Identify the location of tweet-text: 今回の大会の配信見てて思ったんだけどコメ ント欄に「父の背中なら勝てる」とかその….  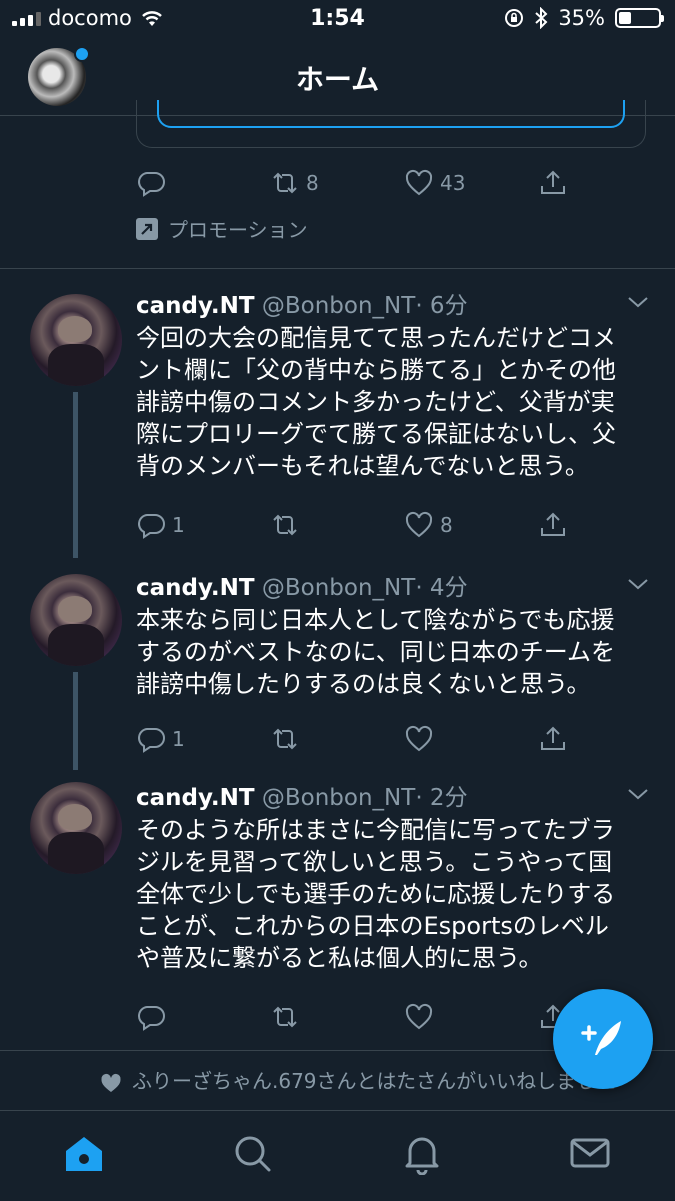
(396, 402).